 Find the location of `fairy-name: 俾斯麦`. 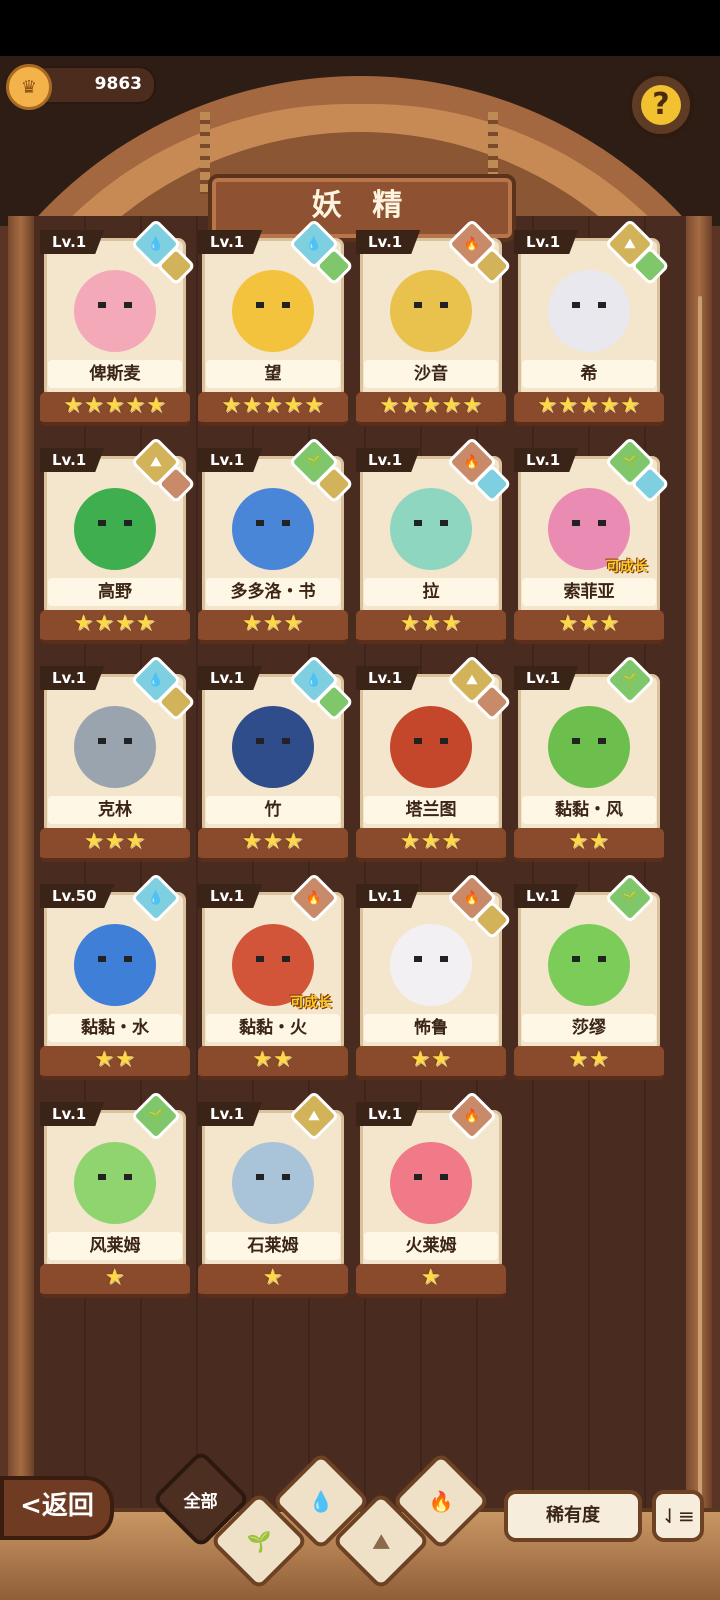

fairy-name: 俾斯麦 is located at coordinates (115, 374).